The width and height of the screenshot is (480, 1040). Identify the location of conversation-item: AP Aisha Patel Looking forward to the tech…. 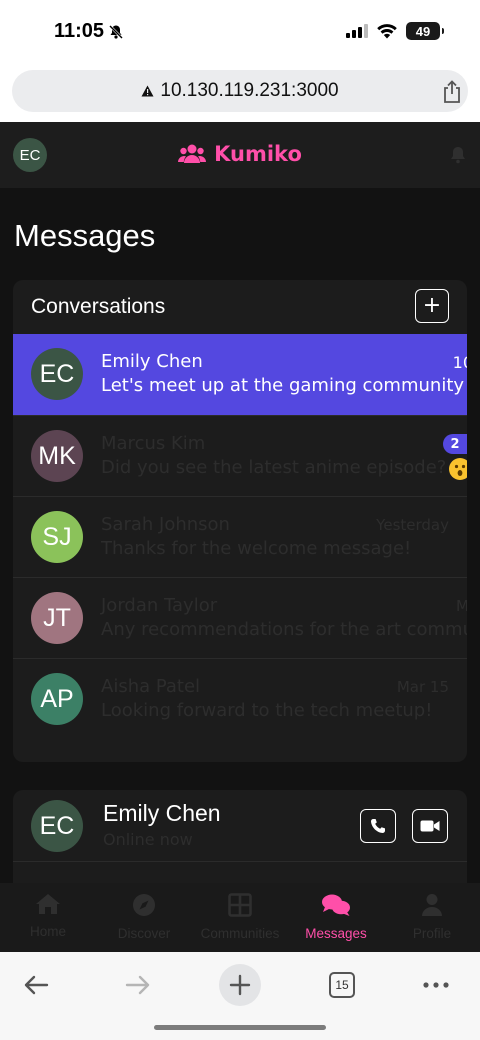
(240, 698).